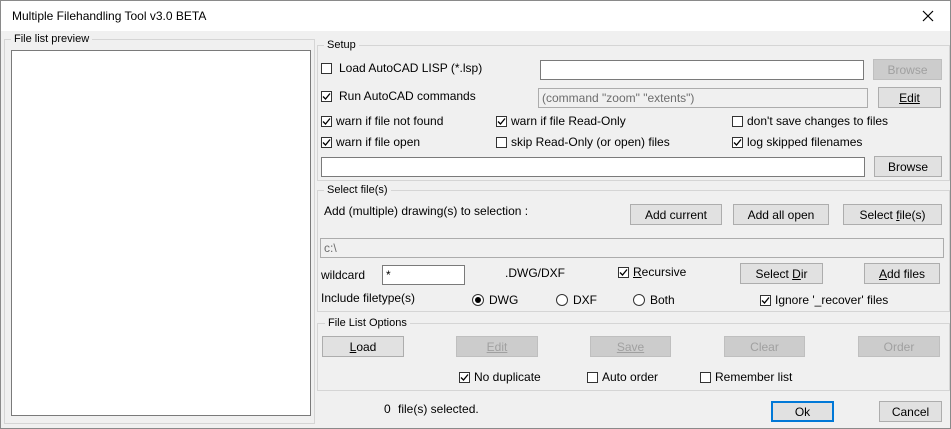 This screenshot has height=429, width=951. Describe the element at coordinates (341, 45) in the screenshot. I see `setup-label: Setup` at that location.